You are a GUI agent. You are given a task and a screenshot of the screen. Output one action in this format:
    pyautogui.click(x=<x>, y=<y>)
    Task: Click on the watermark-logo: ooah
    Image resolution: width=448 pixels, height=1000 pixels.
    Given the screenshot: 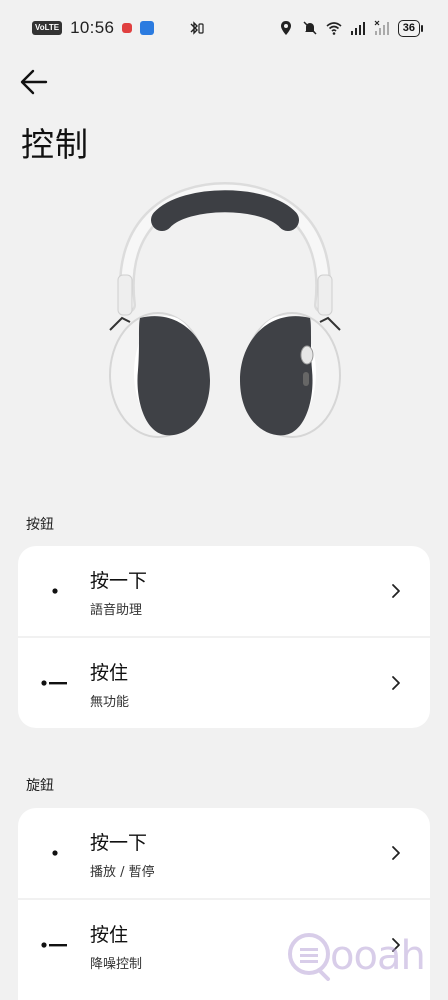 What is the action you would take?
    pyautogui.click(x=356, y=956)
    